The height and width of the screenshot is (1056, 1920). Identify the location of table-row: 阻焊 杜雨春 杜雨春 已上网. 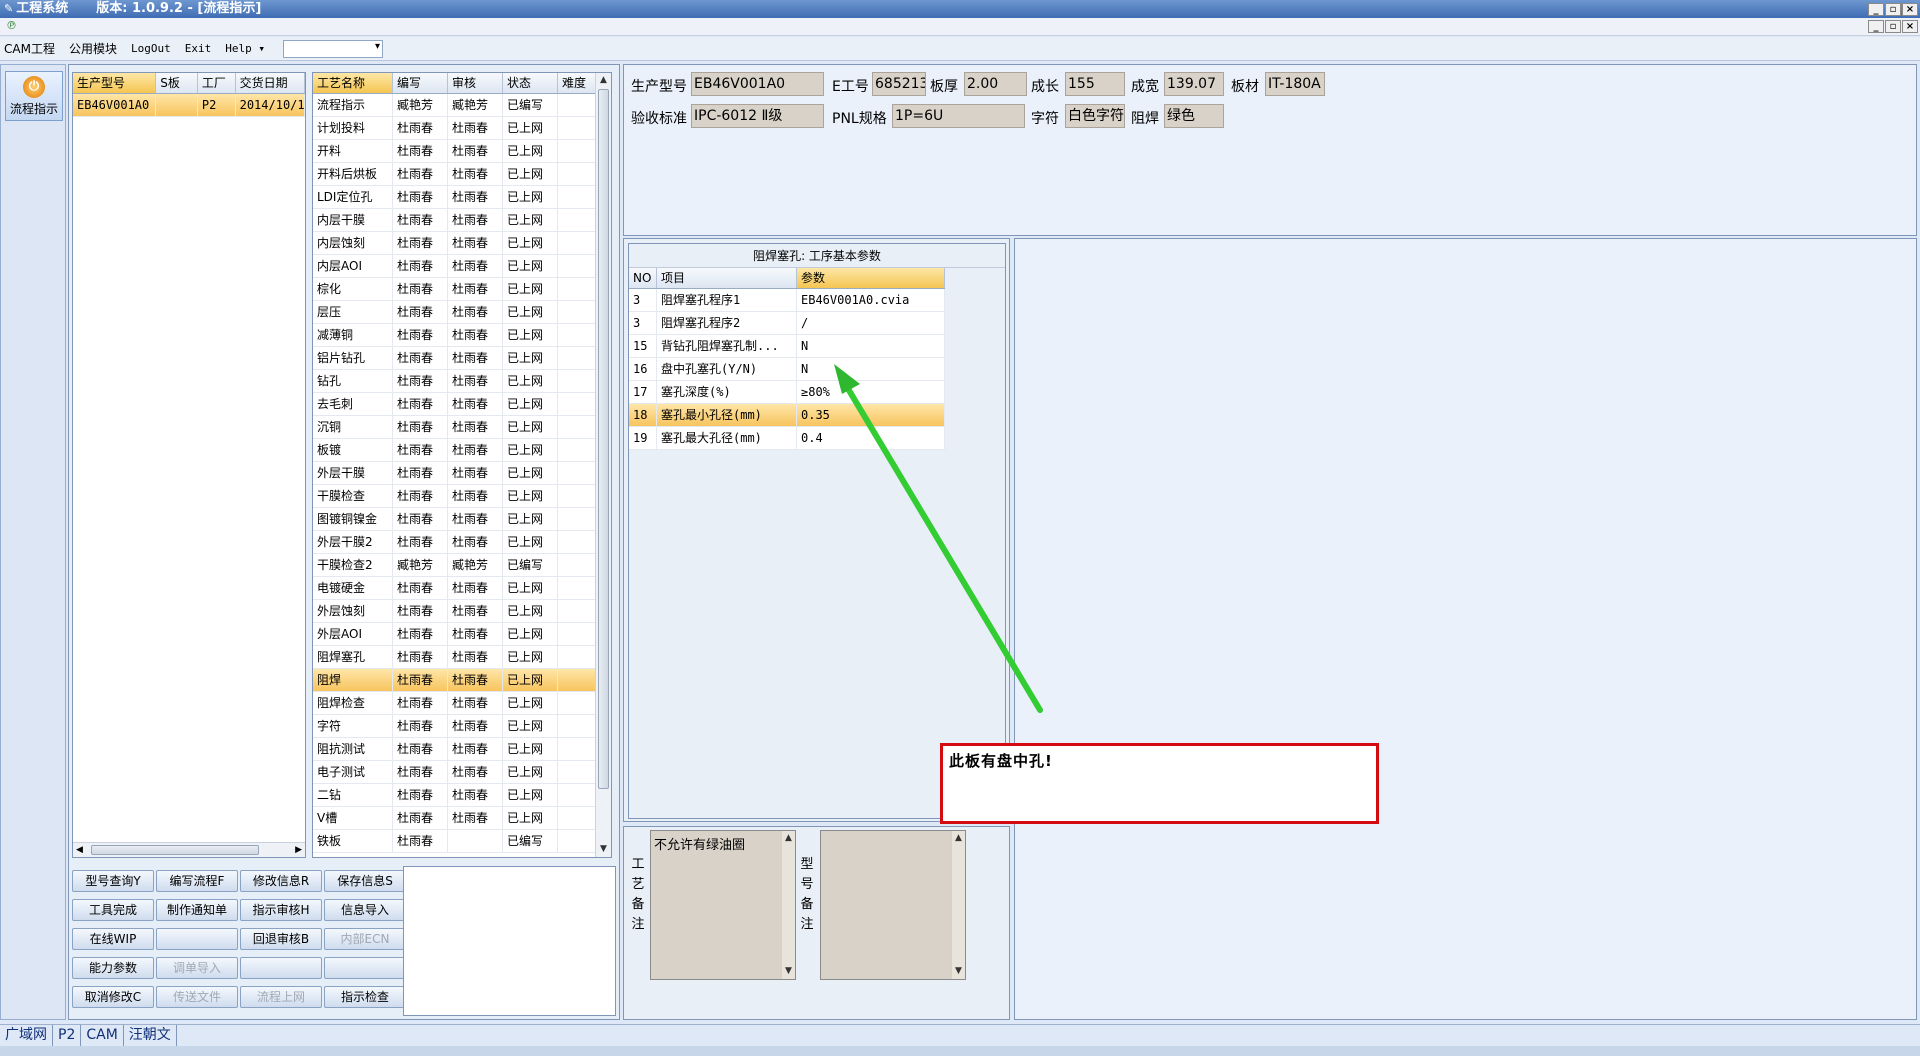
(462, 680).